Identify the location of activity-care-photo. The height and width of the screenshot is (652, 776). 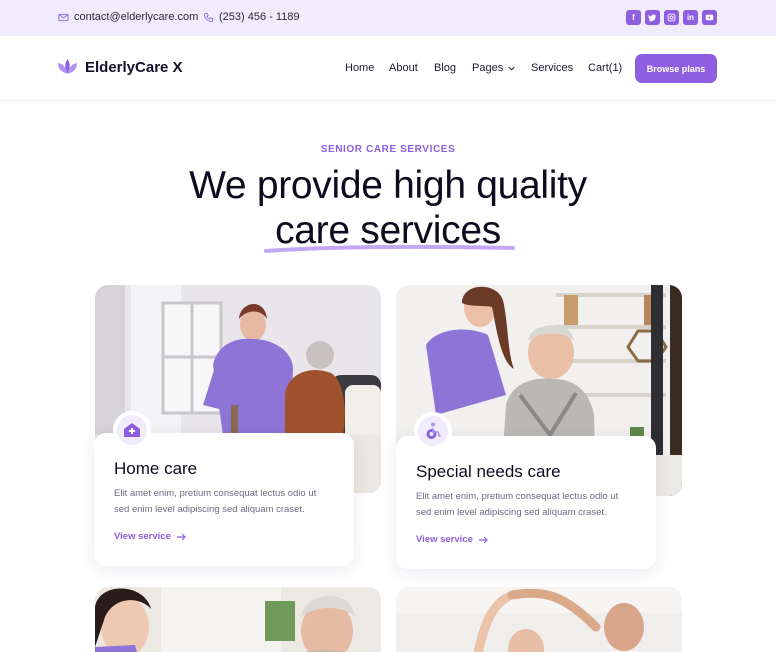
(539, 619).